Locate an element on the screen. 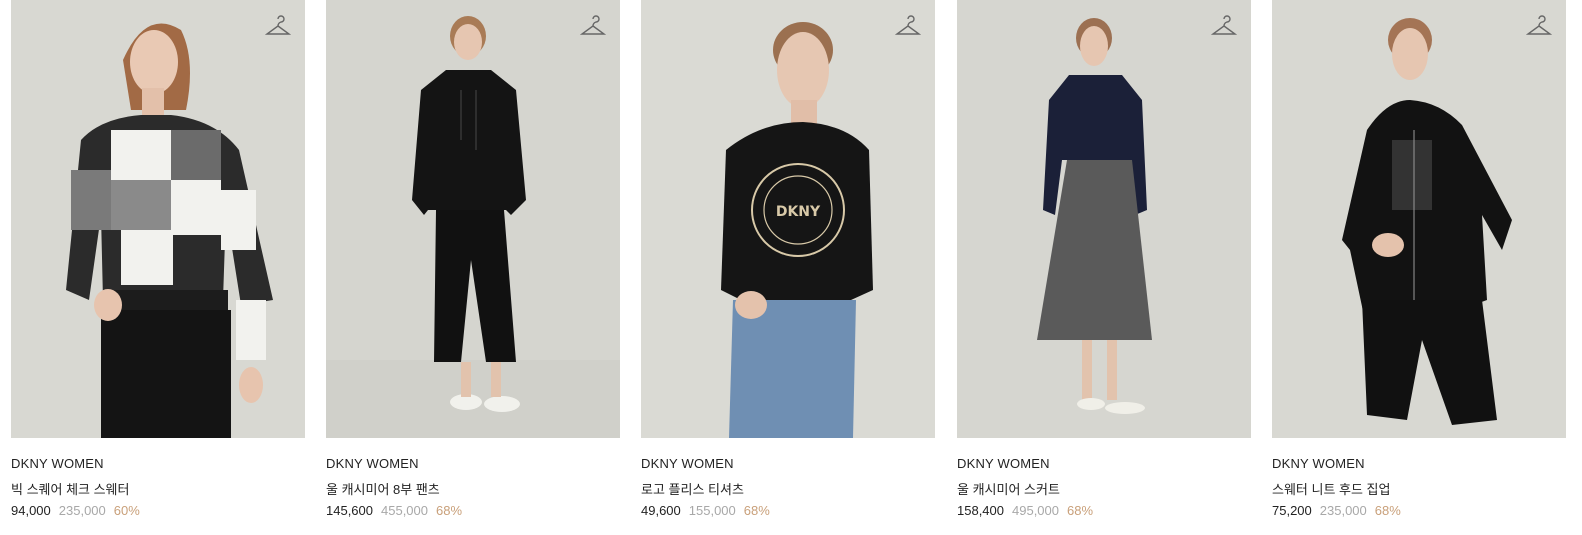  product-name: 스웨터 니트 후드 집업 is located at coordinates (1331, 488).